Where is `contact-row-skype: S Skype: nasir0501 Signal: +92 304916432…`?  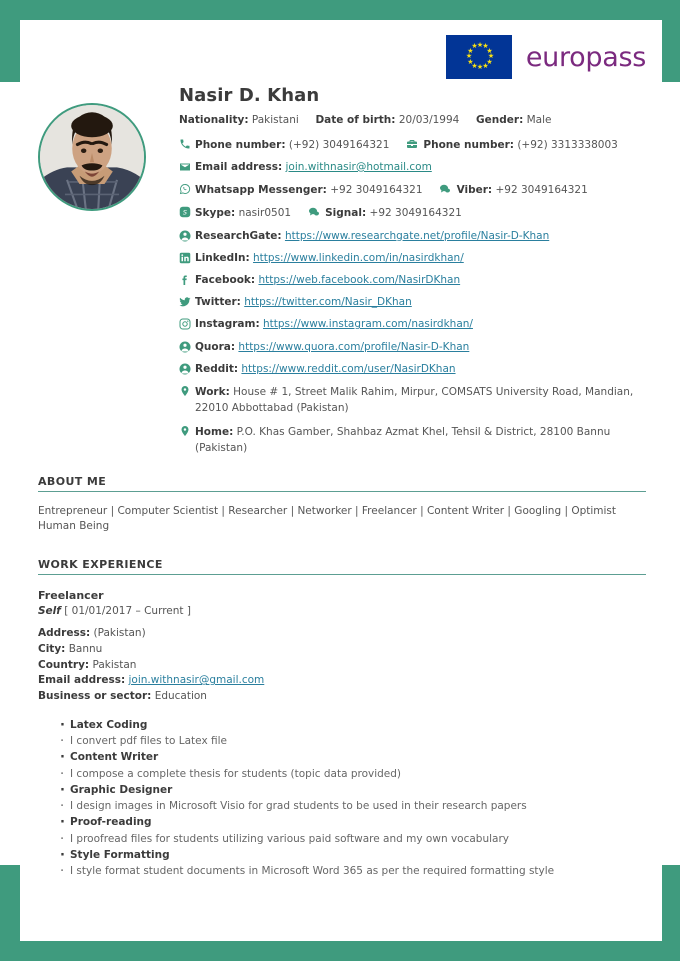 contact-row-skype: S Skype: nasir0501 Signal: +92 304916432… is located at coordinates (412, 213).